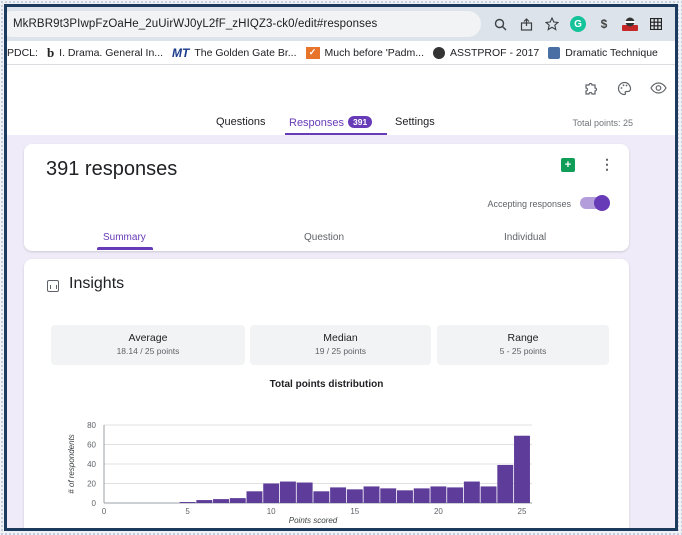 The width and height of the screenshot is (682, 535). Describe the element at coordinates (438, 52) in the screenshot. I see `globe-icon` at that location.